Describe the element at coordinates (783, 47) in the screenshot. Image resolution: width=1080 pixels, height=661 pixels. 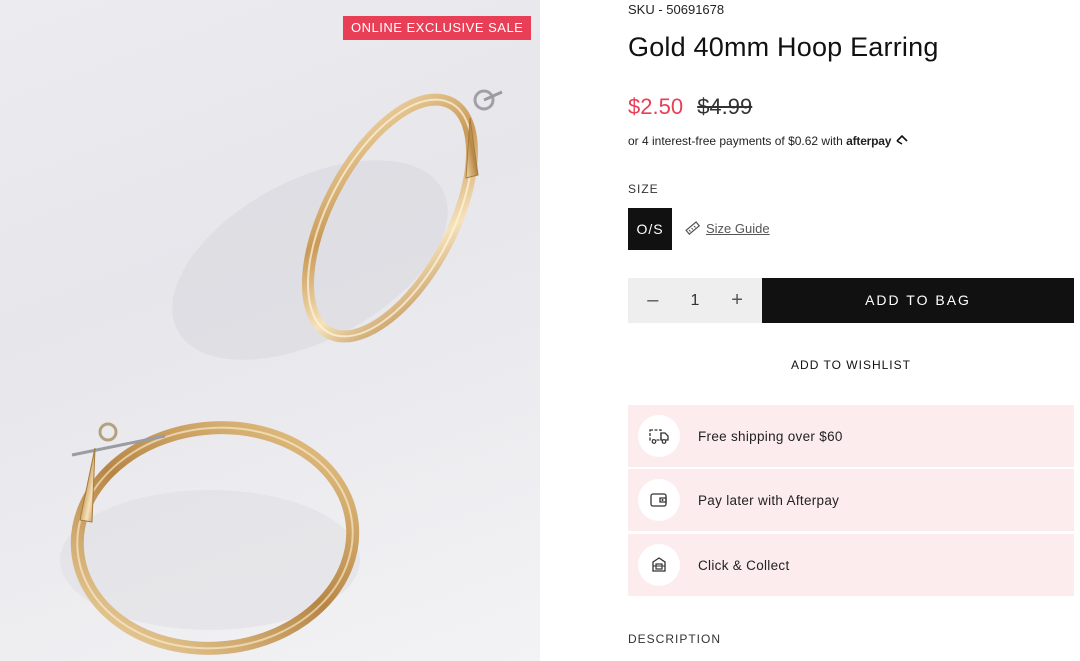
I see `product-title: Gold 40mm Hoop Earring` at that location.